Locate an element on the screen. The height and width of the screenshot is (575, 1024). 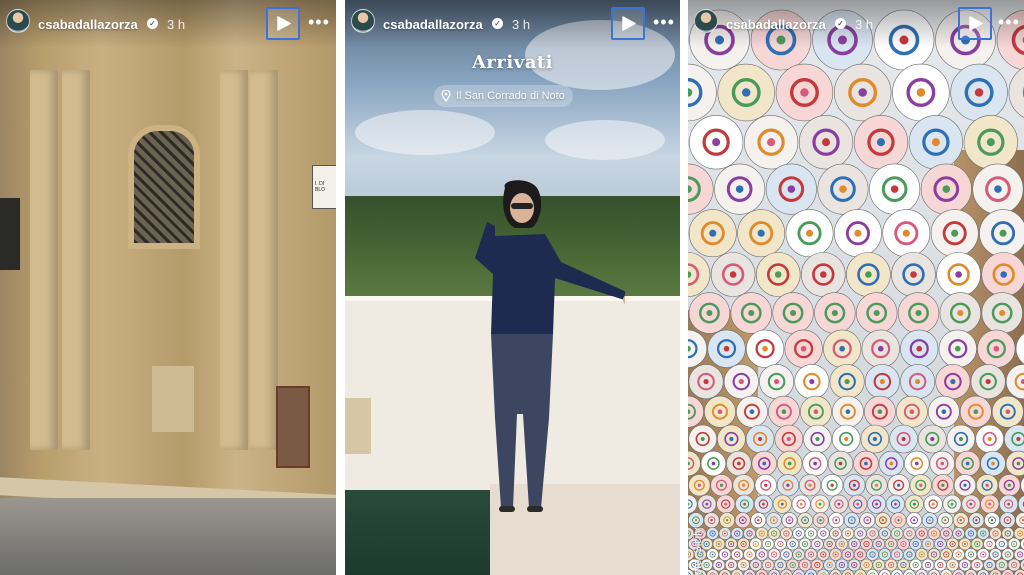
play-icon is located at coordinates (976, 23).